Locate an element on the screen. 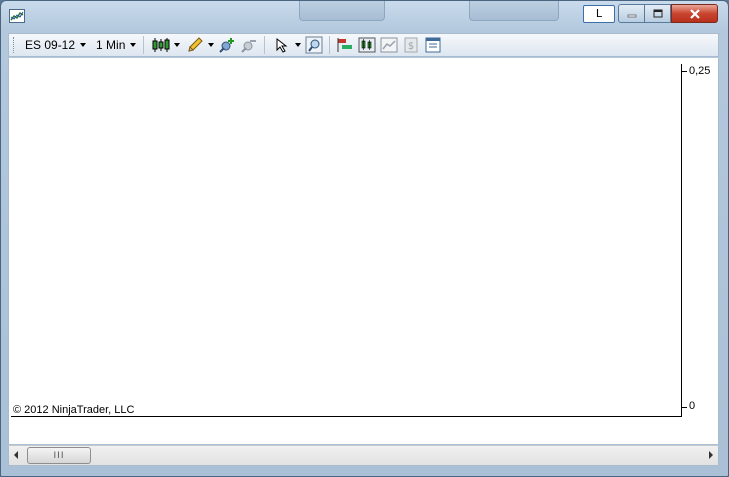 Image resolution: width=729 pixels, height=477 pixels. properties-icon is located at coordinates (433, 45).